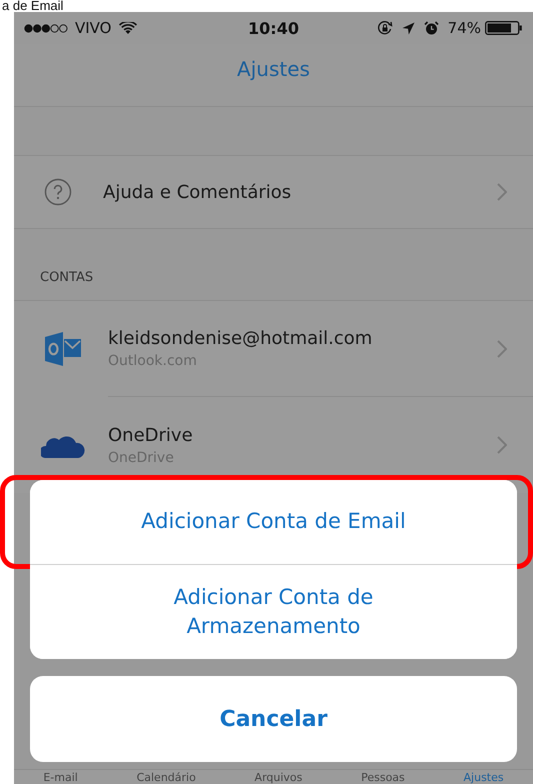 The image size is (533, 784). I want to click on cancel-button: Cancelar, so click(273, 719).